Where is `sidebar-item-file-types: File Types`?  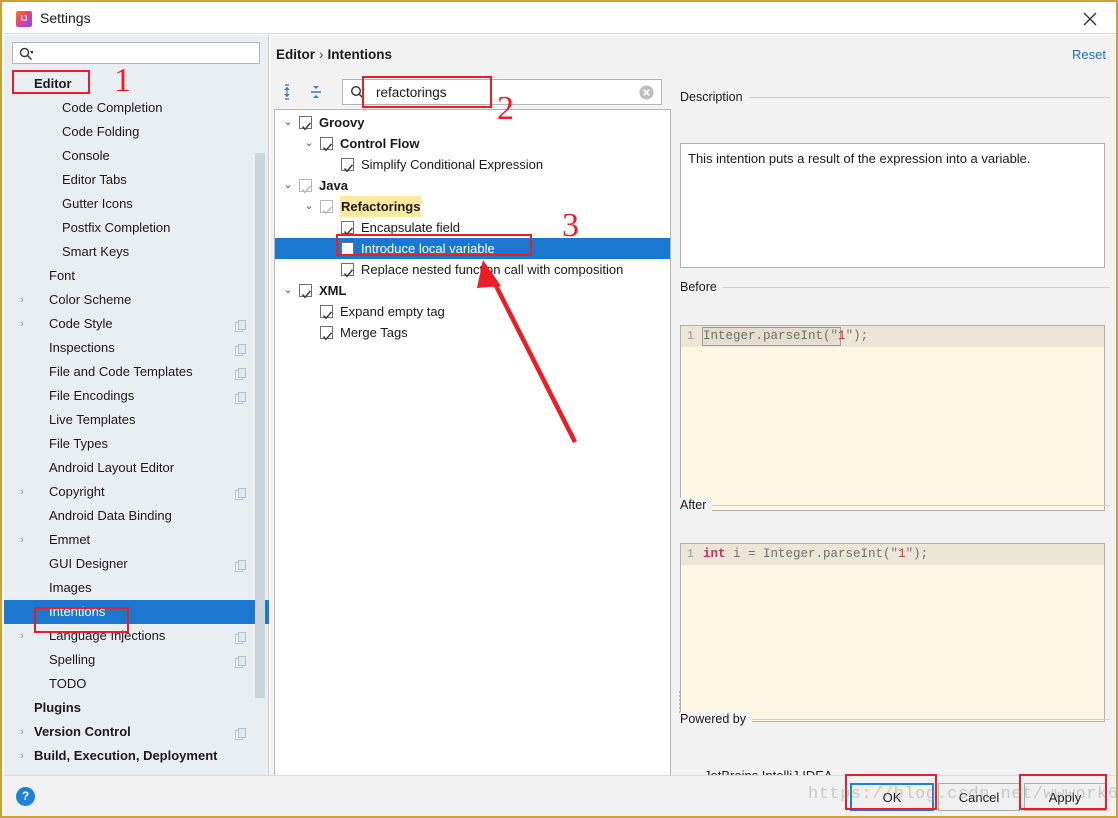 sidebar-item-file-types: File Types is located at coordinates (136, 444).